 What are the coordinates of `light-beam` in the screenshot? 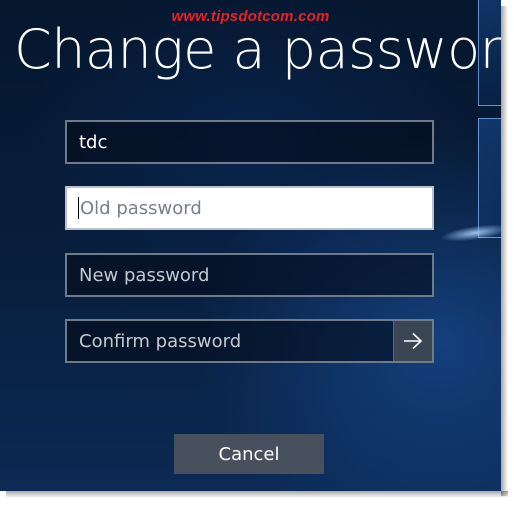 It's located at (470, 233).